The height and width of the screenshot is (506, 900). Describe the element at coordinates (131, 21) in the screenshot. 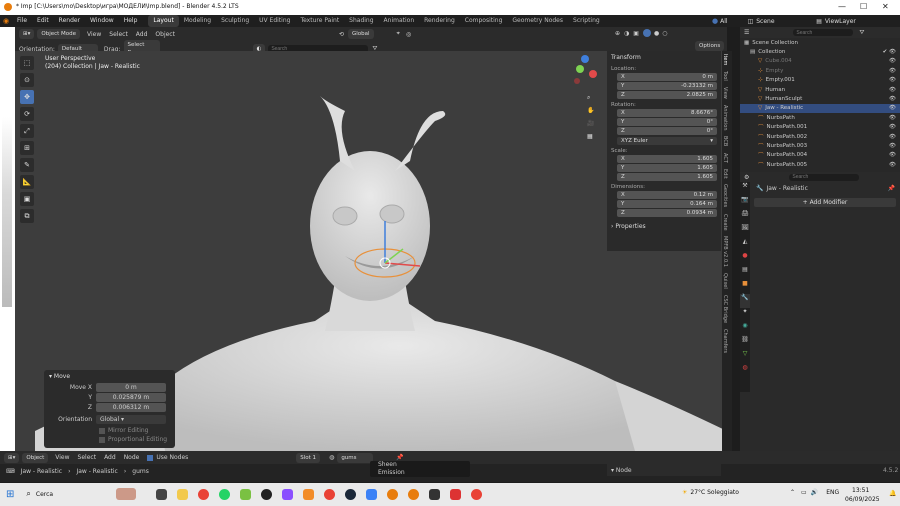

I see `menu-help: Help` at that location.